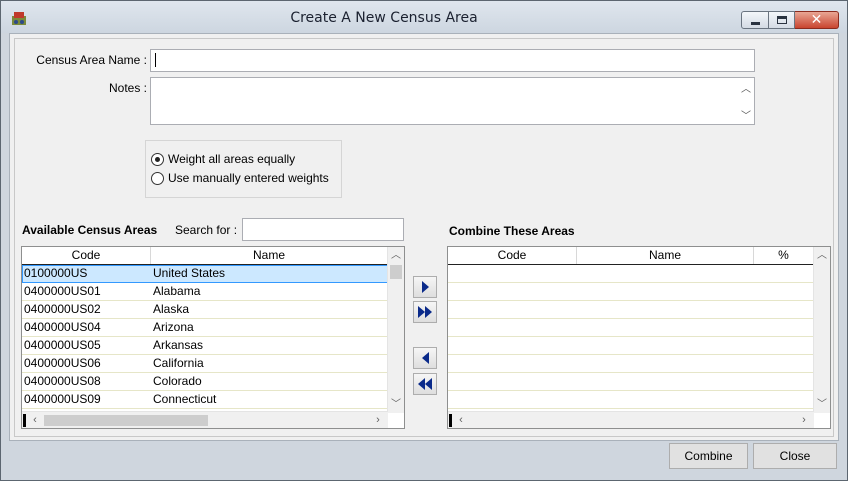 This screenshot has height=481, width=848. Describe the element at coordinates (205, 346) in the screenshot. I see `table-row: 0400000US05 Arkansas` at that location.